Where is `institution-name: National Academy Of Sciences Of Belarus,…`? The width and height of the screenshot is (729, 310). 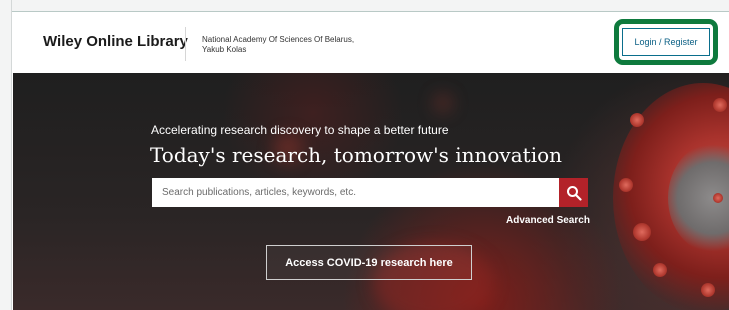 institution-name: National Academy Of Sciences Of Belarus,… is located at coordinates (278, 45).